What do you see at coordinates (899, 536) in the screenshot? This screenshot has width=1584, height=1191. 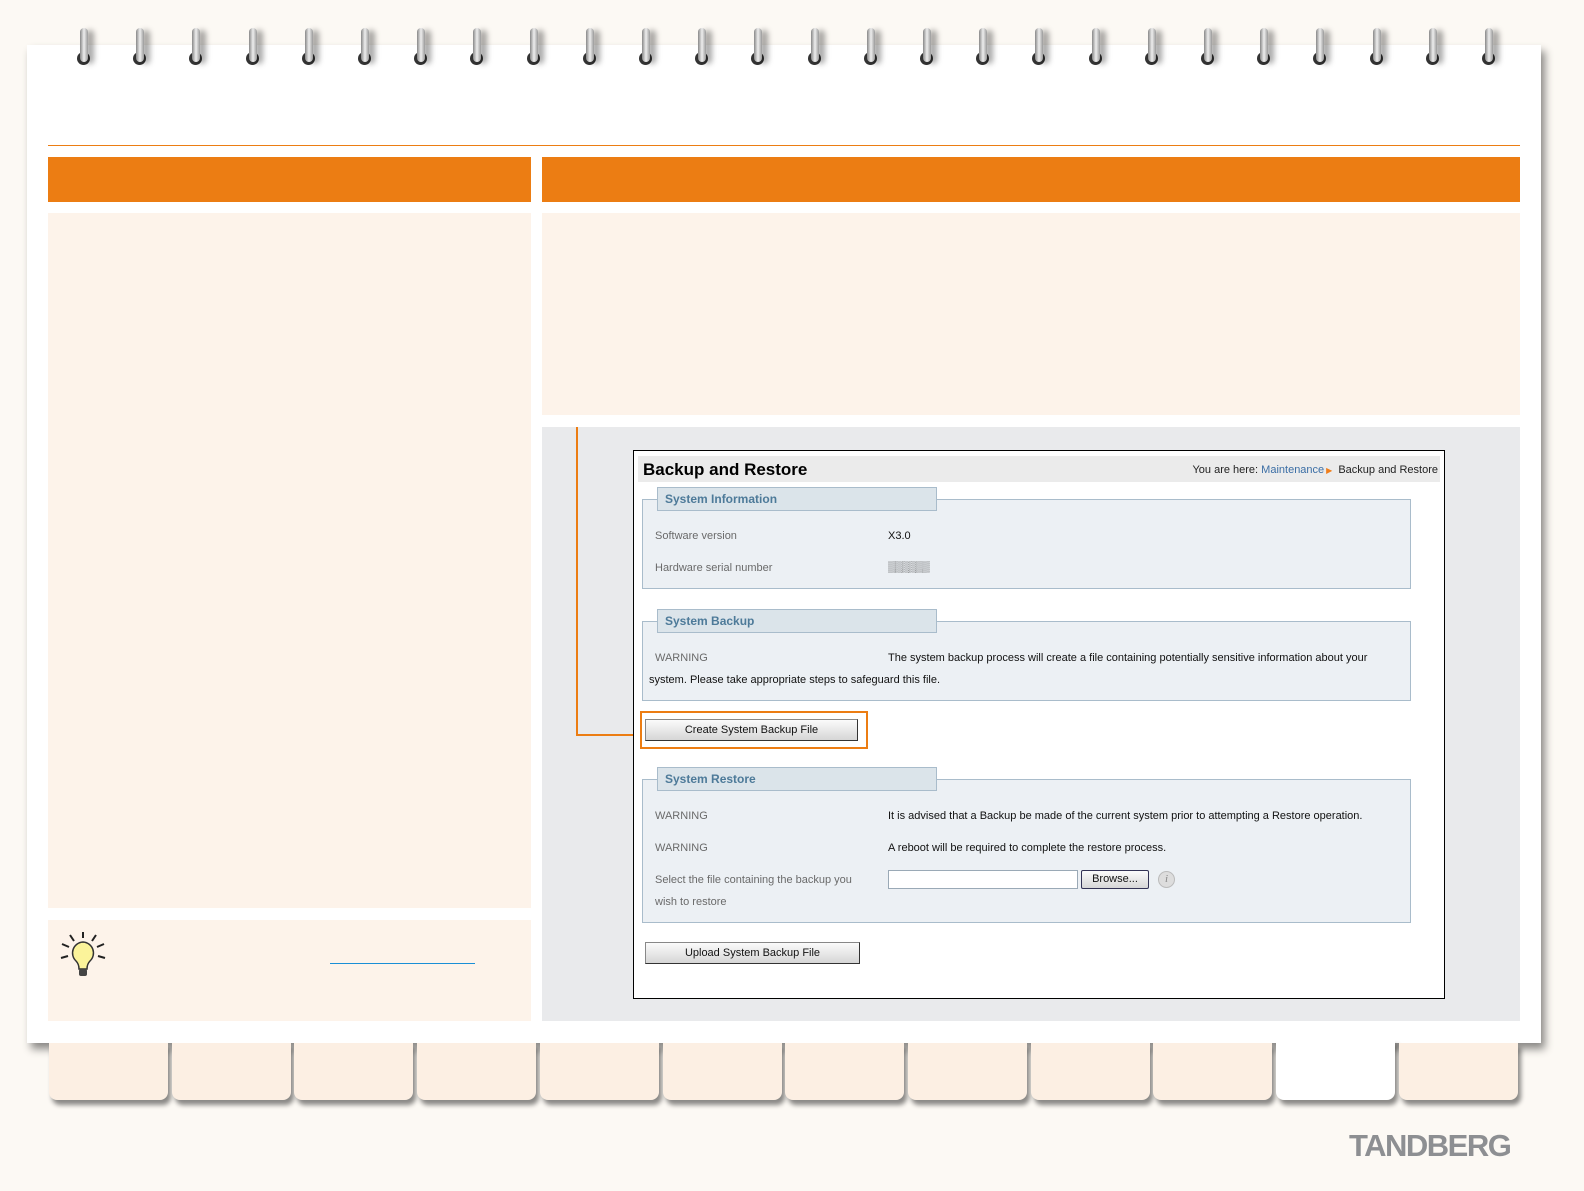 I see `software-version-value: X3.0` at bounding box center [899, 536].